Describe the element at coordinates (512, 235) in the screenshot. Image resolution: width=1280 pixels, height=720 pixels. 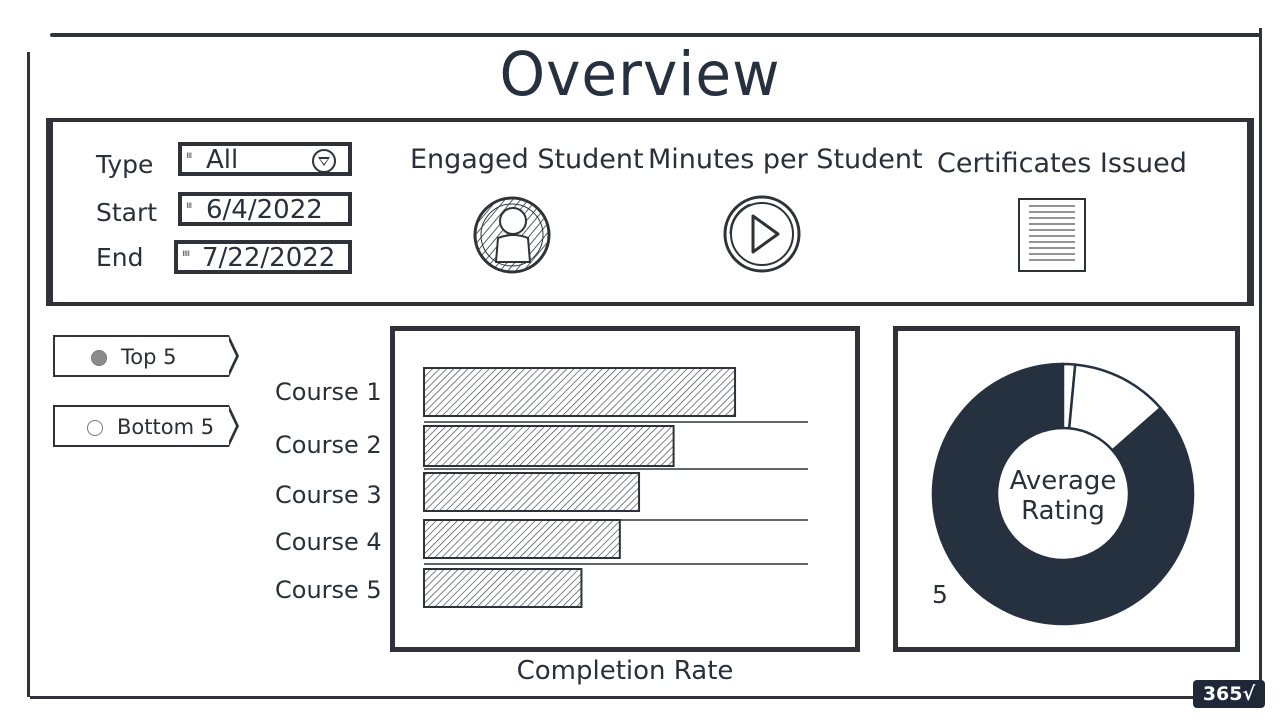
I see `user-icon` at that location.